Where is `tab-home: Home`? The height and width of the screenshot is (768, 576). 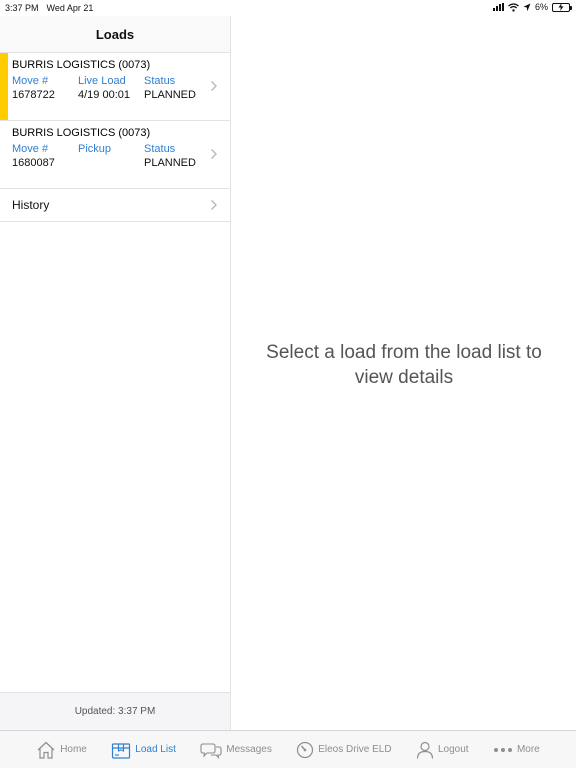 tab-home: Home is located at coordinates (61, 750).